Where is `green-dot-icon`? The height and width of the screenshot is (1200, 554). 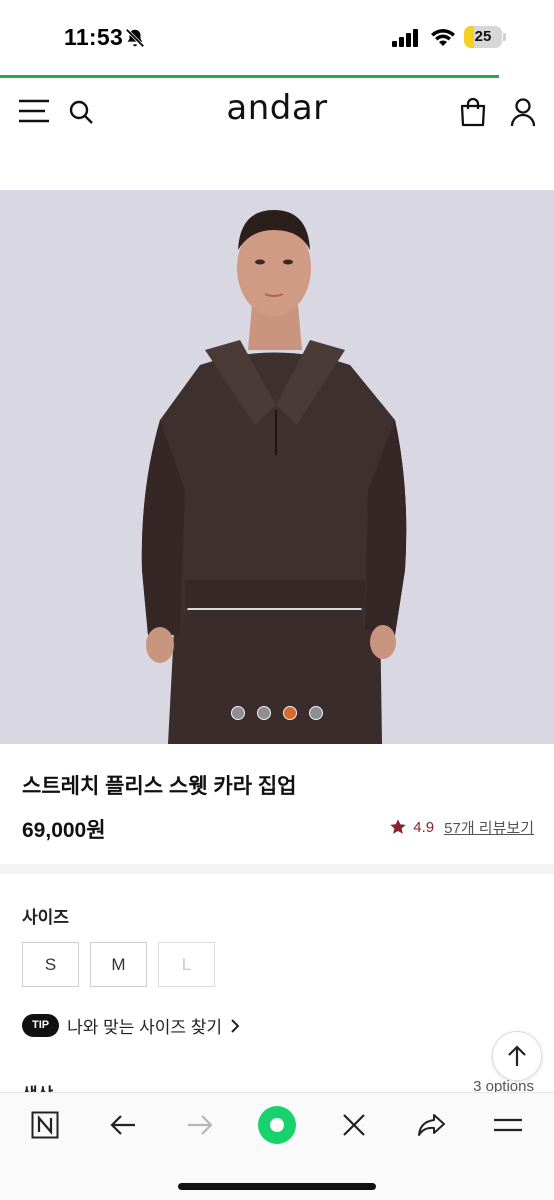 green-dot-icon is located at coordinates (277, 1125).